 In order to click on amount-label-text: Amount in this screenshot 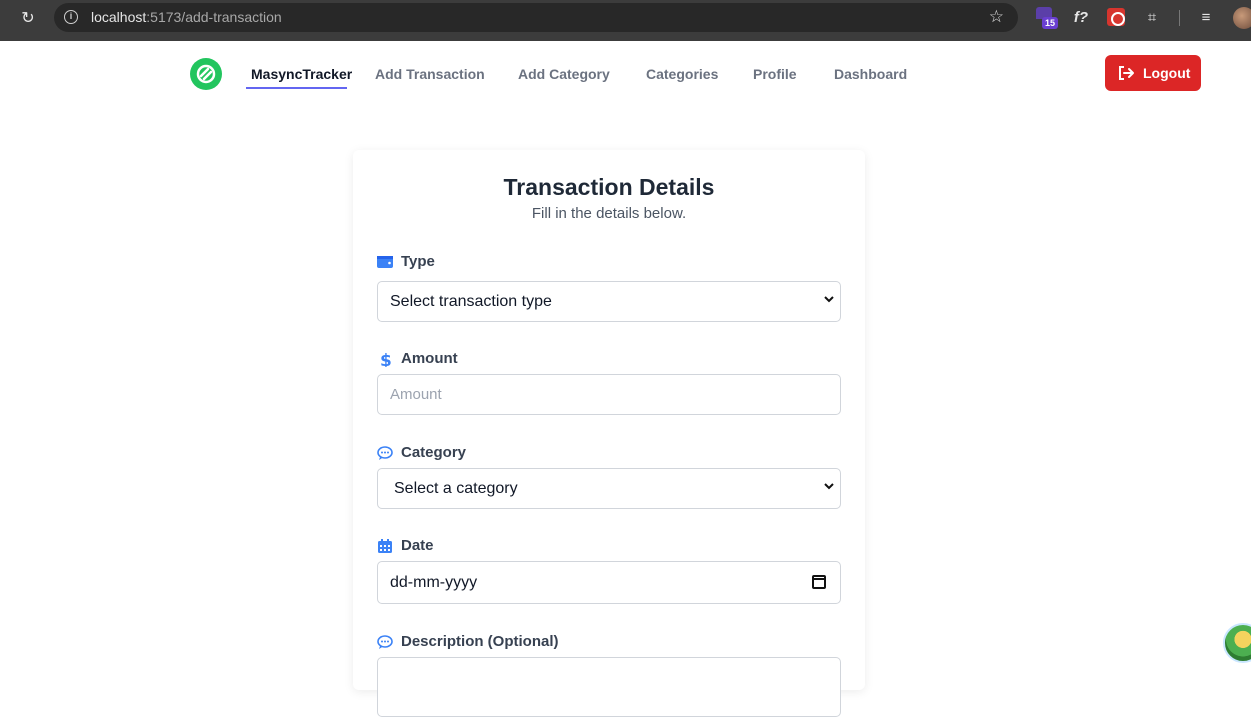, I will do `click(429, 358)`.